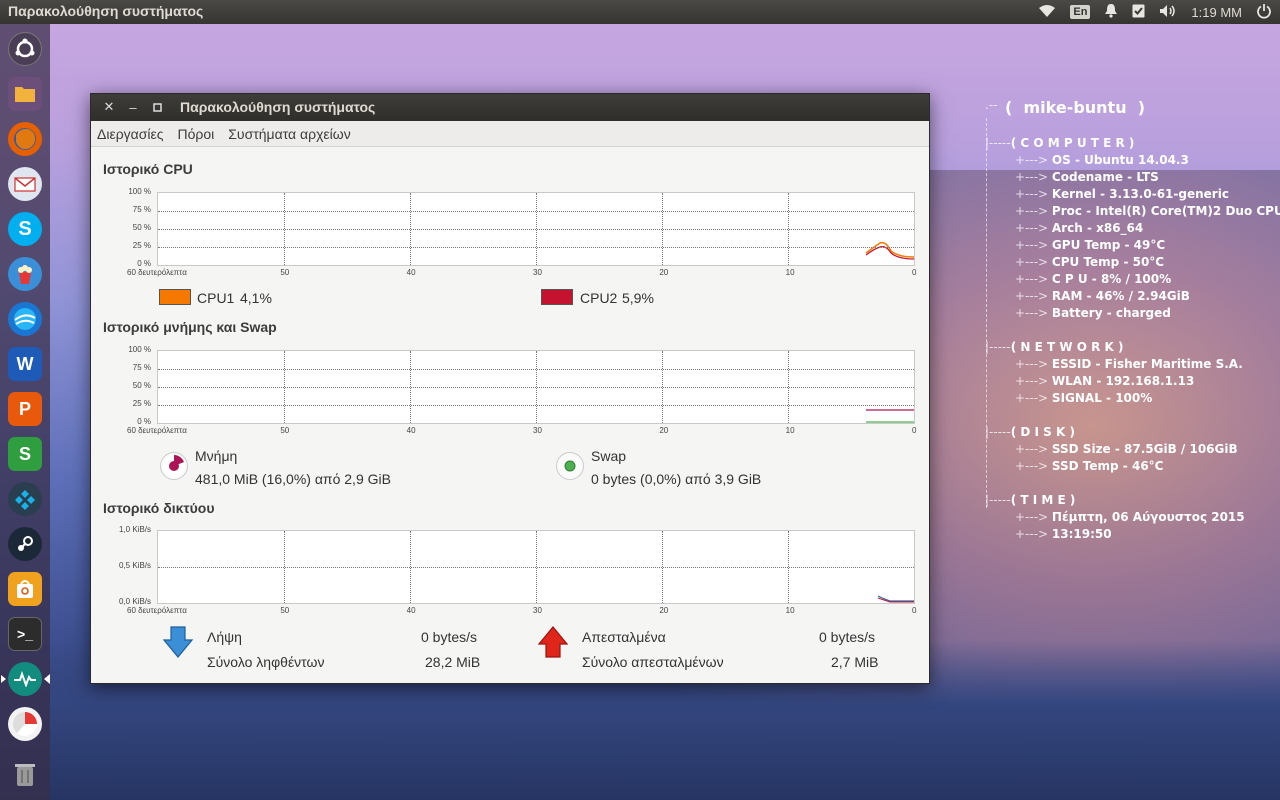 The height and width of the screenshot is (800, 1280). Describe the element at coordinates (664, 272) in the screenshot. I see `x-axis-tick: 20` at that location.